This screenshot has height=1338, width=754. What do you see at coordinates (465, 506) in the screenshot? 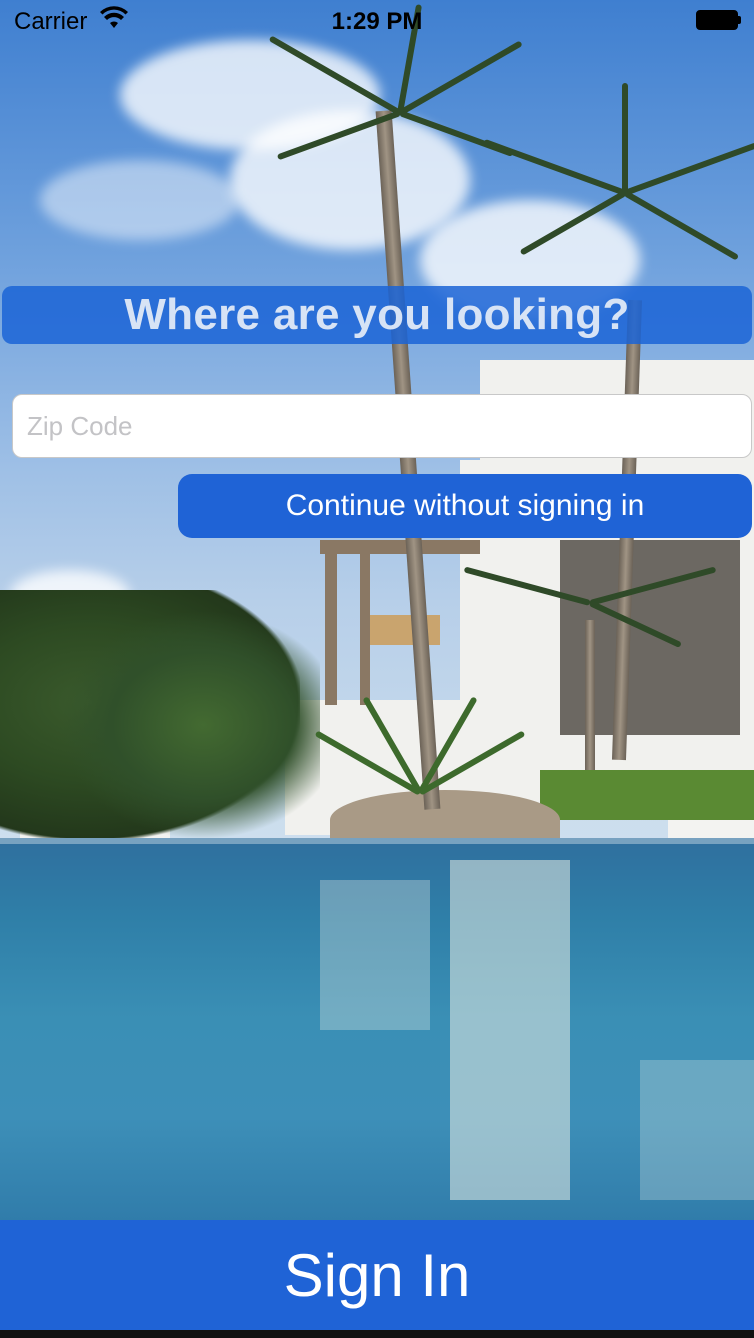
I see `continue-without-signing-in-button: Continue without signing in` at bounding box center [465, 506].